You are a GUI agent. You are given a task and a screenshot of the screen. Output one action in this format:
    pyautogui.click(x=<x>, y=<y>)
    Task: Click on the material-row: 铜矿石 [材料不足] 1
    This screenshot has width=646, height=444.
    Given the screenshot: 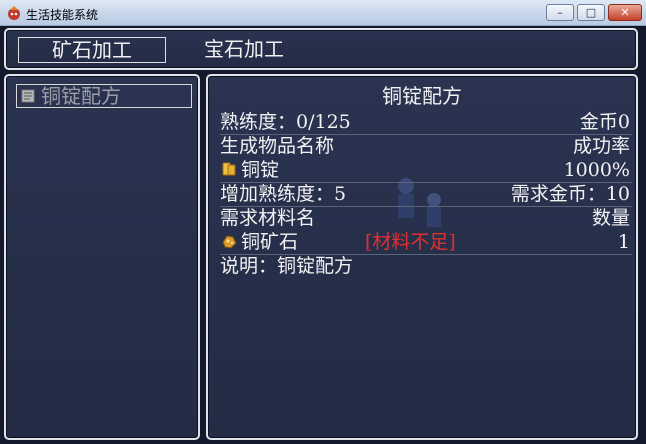 What is the action you would take?
    pyautogui.click(x=425, y=242)
    